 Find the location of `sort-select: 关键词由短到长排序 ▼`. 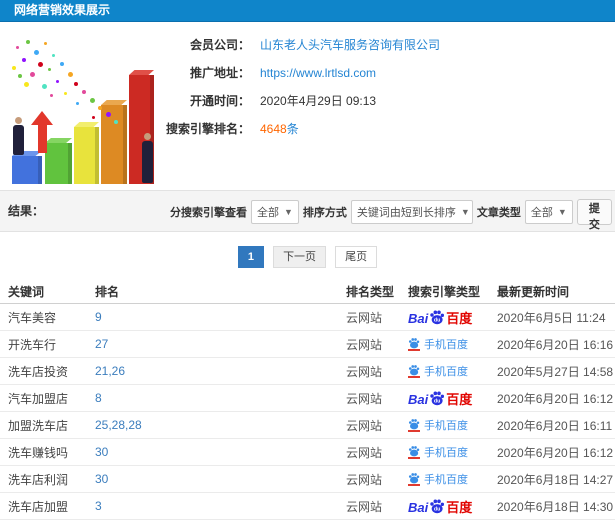

sort-select: 关键词由短到长排序 ▼ is located at coordinates (411, 211).